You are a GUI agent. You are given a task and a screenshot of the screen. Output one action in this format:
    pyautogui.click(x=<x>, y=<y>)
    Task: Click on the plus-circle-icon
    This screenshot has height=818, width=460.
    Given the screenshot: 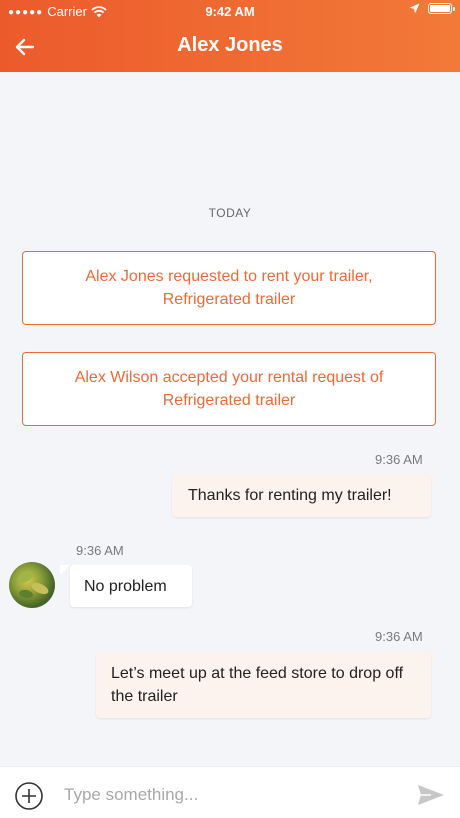 What is the action you would take?
    pyautogui.click(x=29, y=796)
    